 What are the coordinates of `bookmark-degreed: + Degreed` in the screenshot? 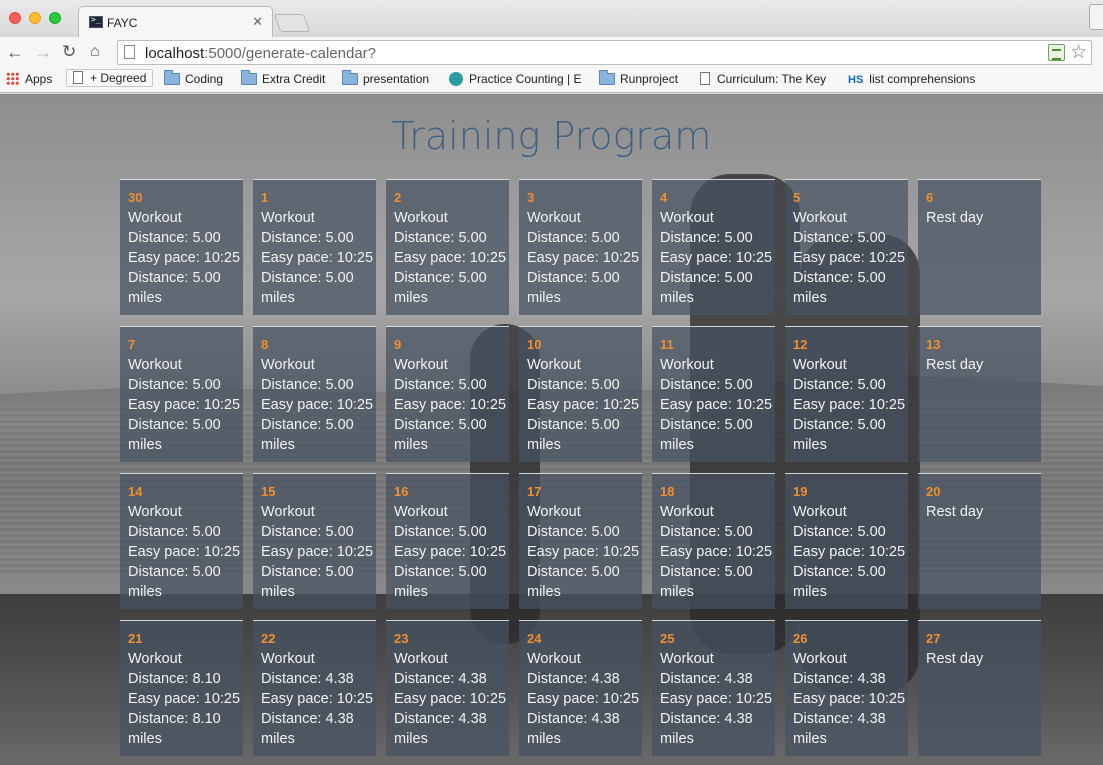 It's located at (110, 78).